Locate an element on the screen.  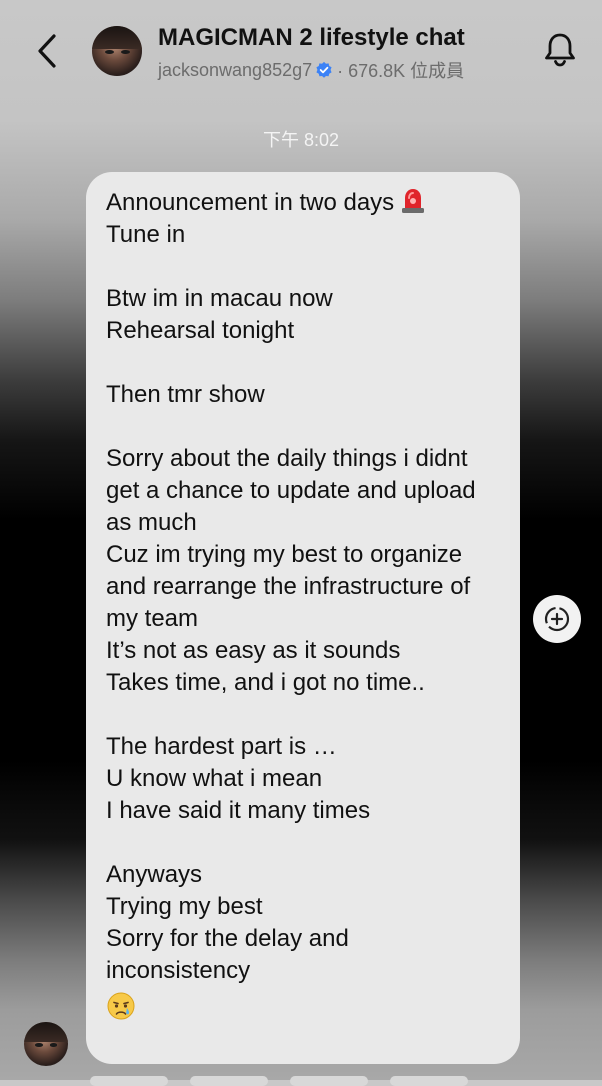
add-reaction-button is located at coordinates (557, 619).